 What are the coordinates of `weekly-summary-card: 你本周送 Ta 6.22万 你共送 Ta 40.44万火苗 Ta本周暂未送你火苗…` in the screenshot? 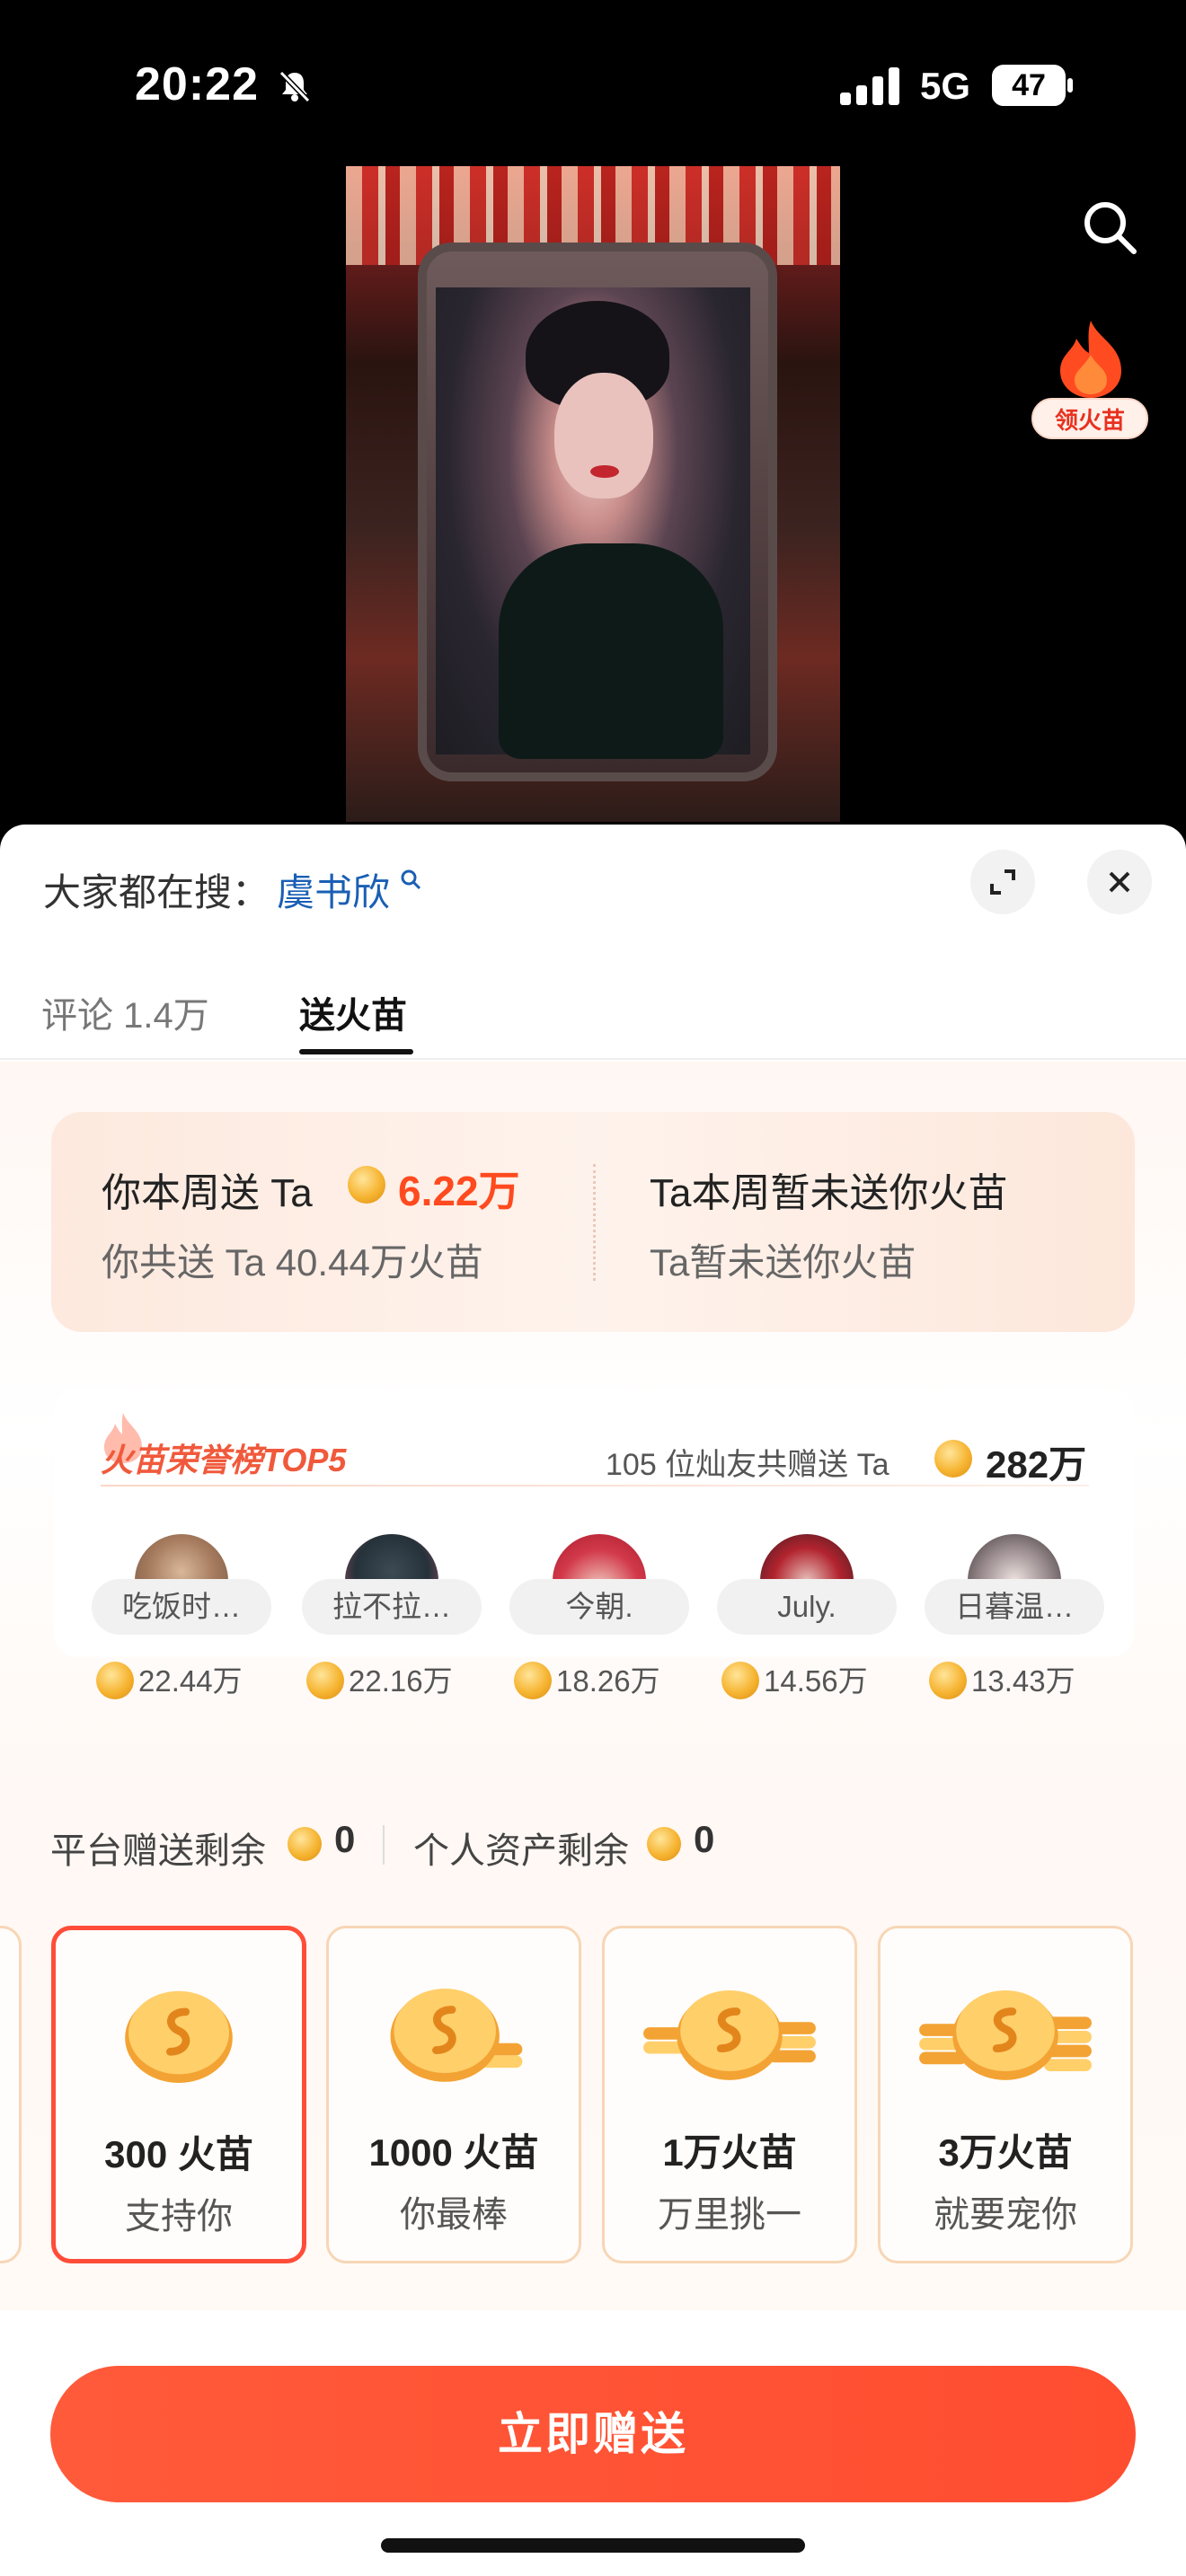 It's located at (593, 1222).